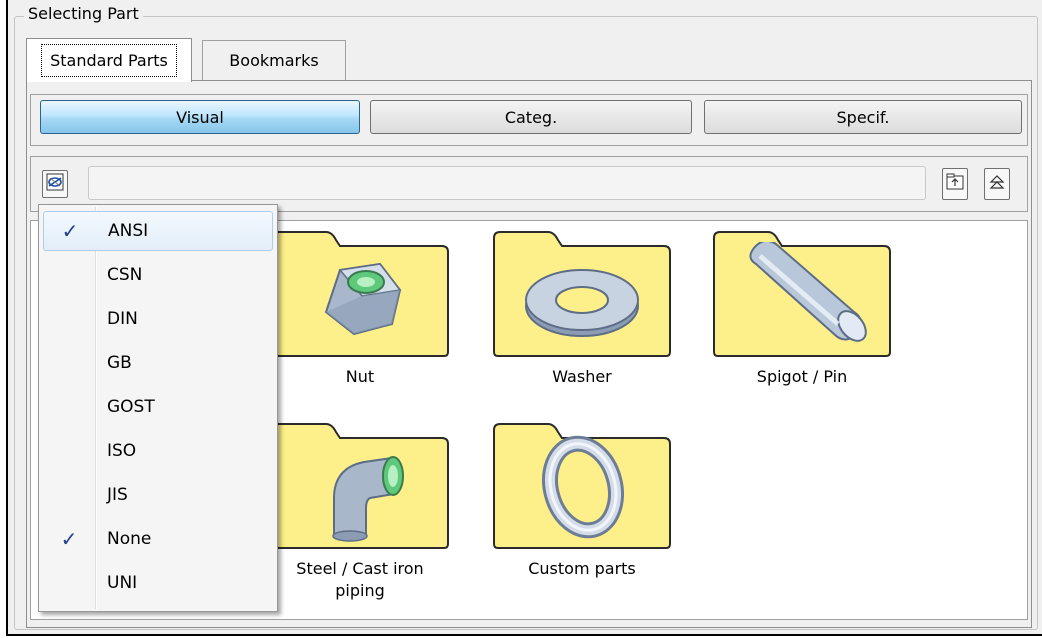 This screenshot has width=1042, height=638. I want to click on menu-item-label: None, so click(129, 539).